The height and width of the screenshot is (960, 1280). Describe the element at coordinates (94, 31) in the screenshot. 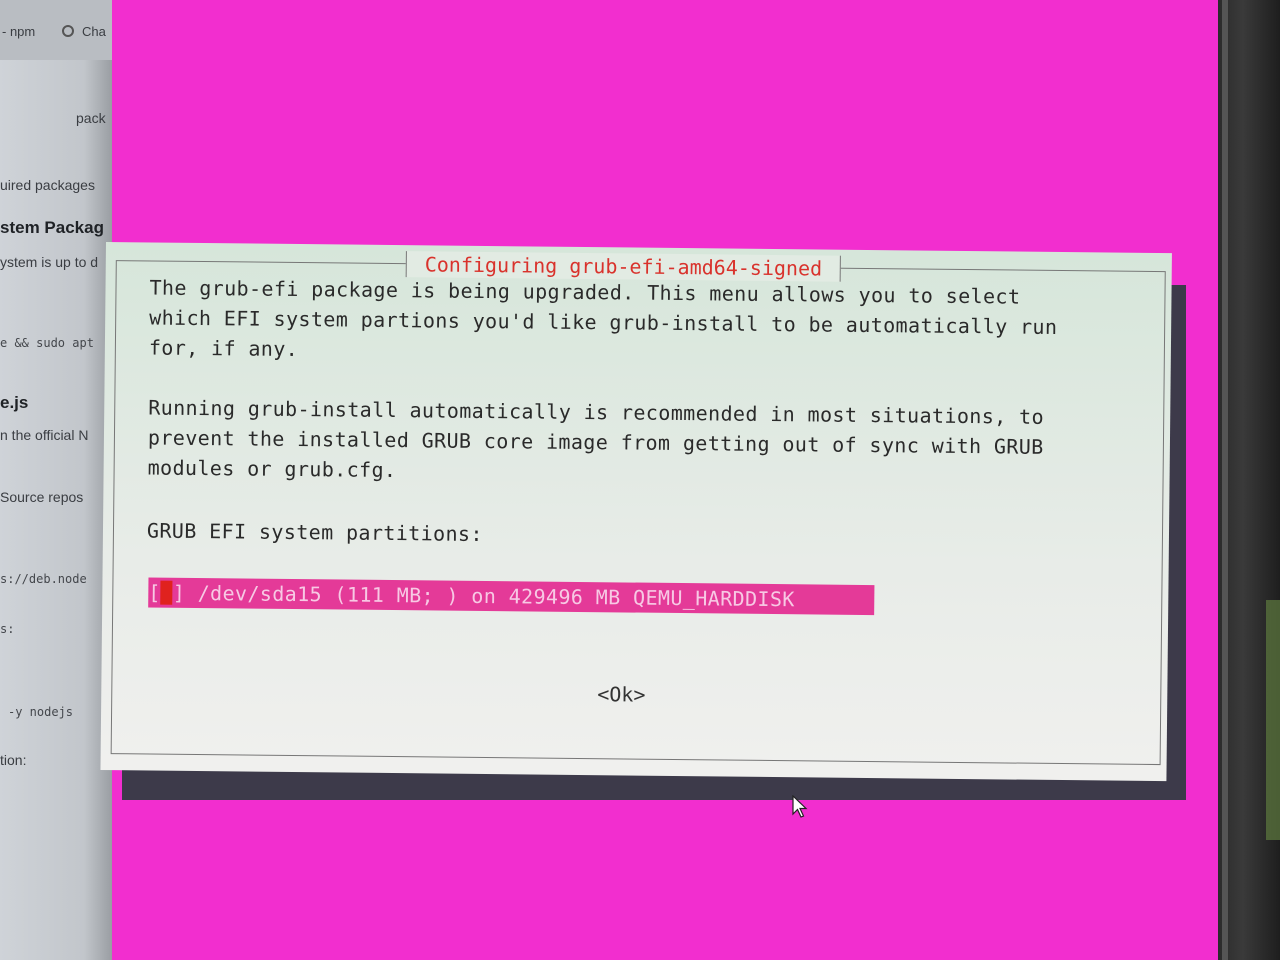

I see `browser-tab-chat-label: Cha` at that location.